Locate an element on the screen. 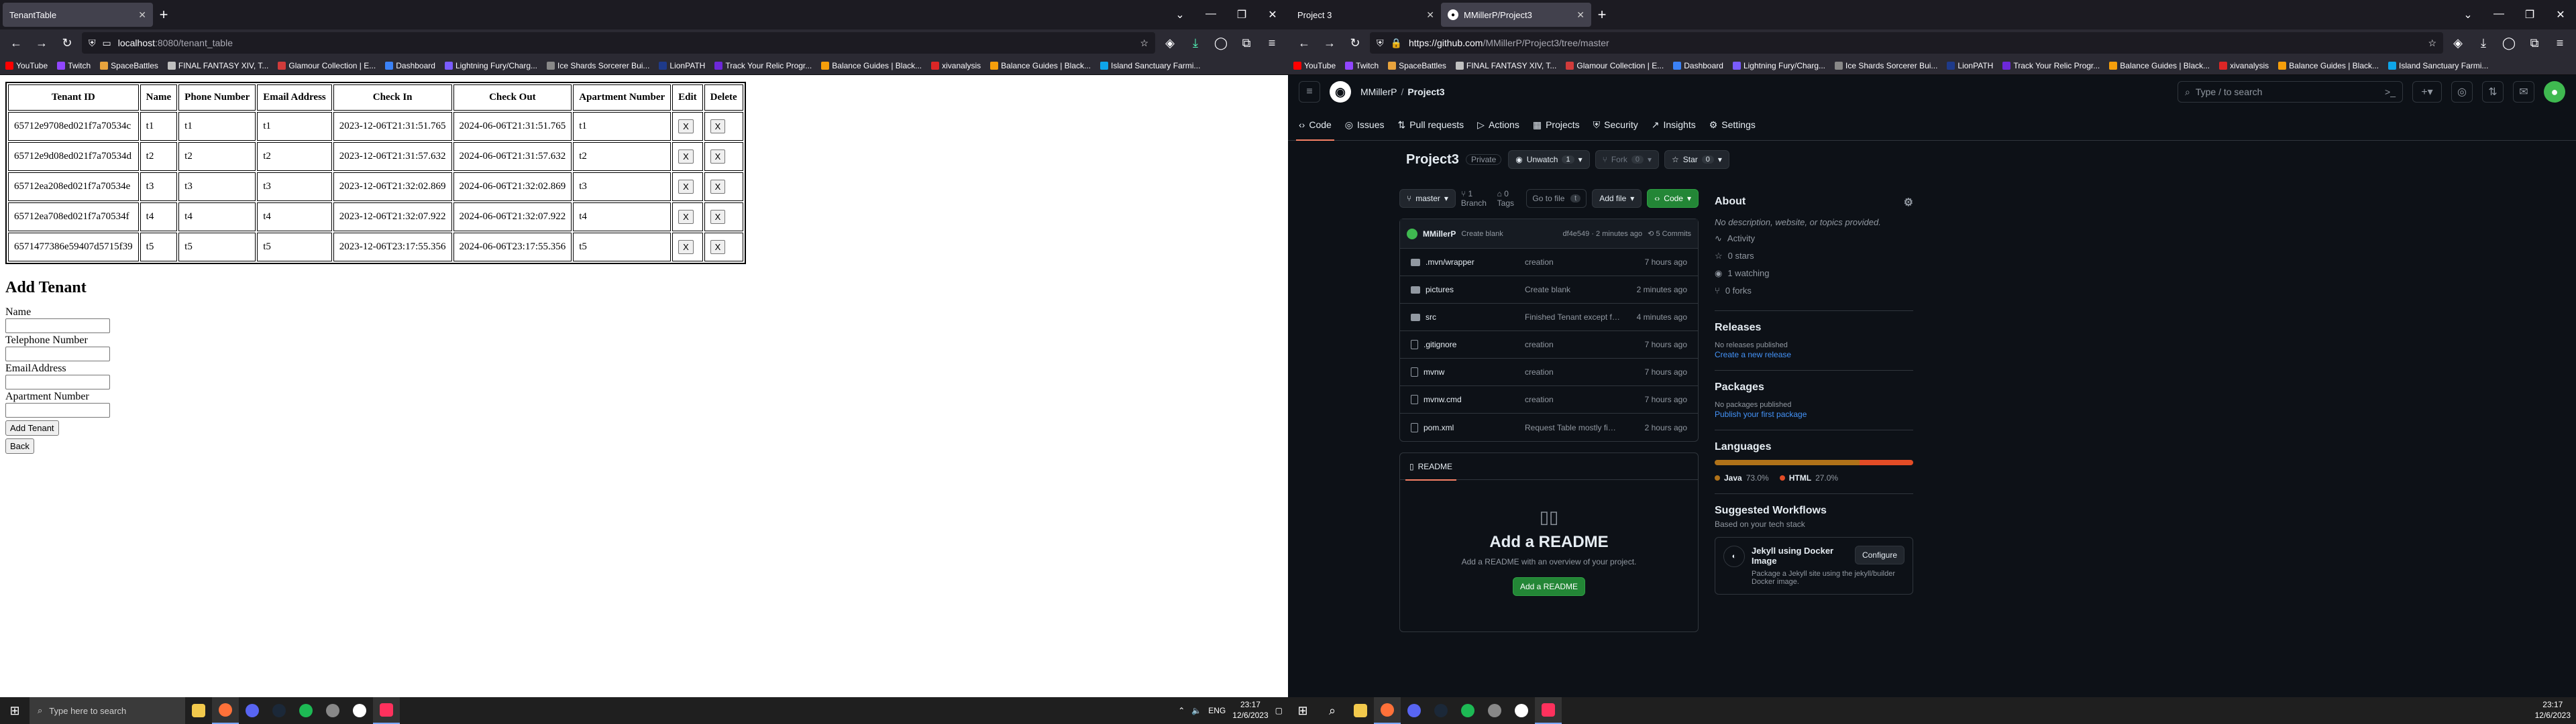  apartment-field is located at coordinates (57, 410).